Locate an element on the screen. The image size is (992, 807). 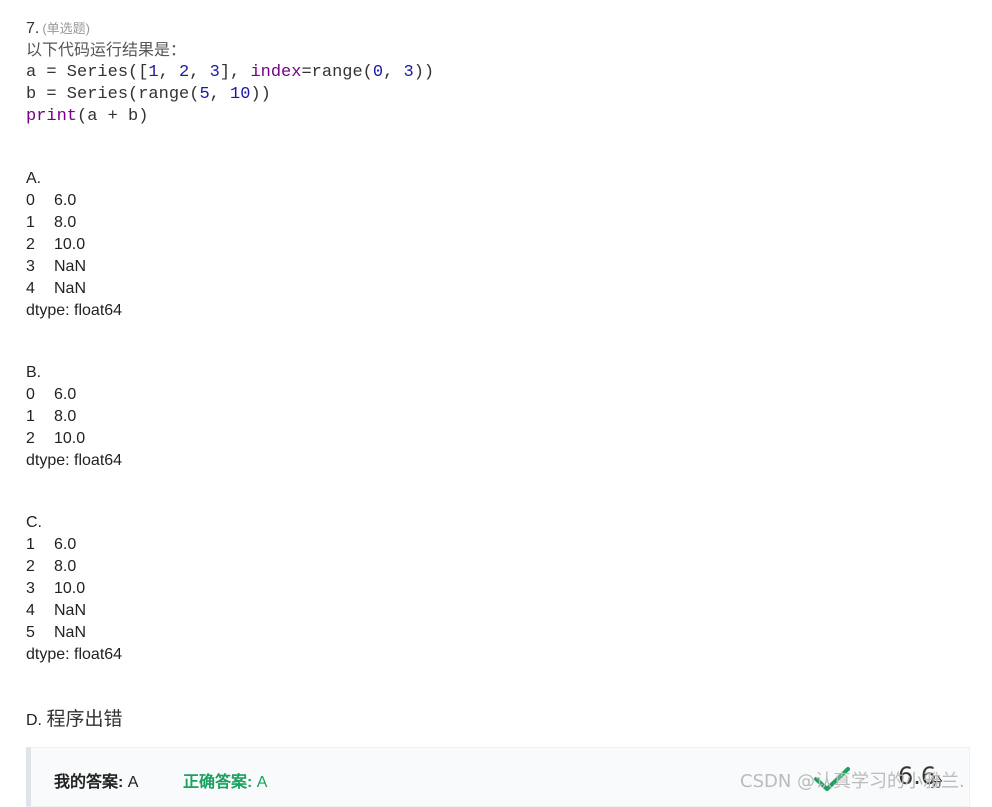
series-index: 5 is located at coordinates (30, 632).